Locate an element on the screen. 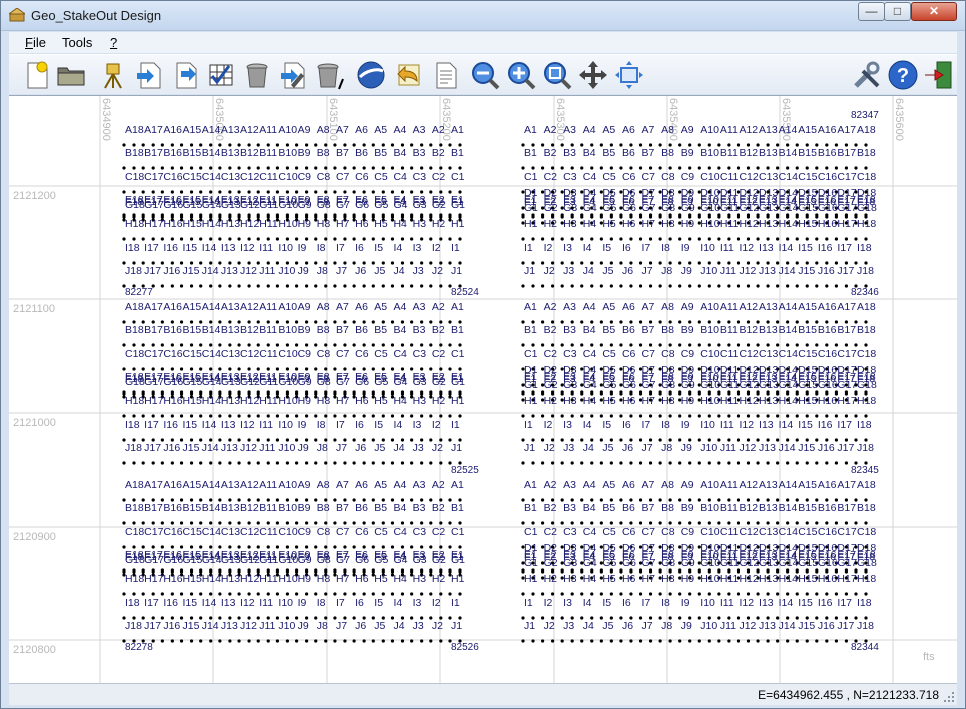 The height and width of the screenshot is (709, 966). easting-label: 6435600 is located at coordinates (899, 119).